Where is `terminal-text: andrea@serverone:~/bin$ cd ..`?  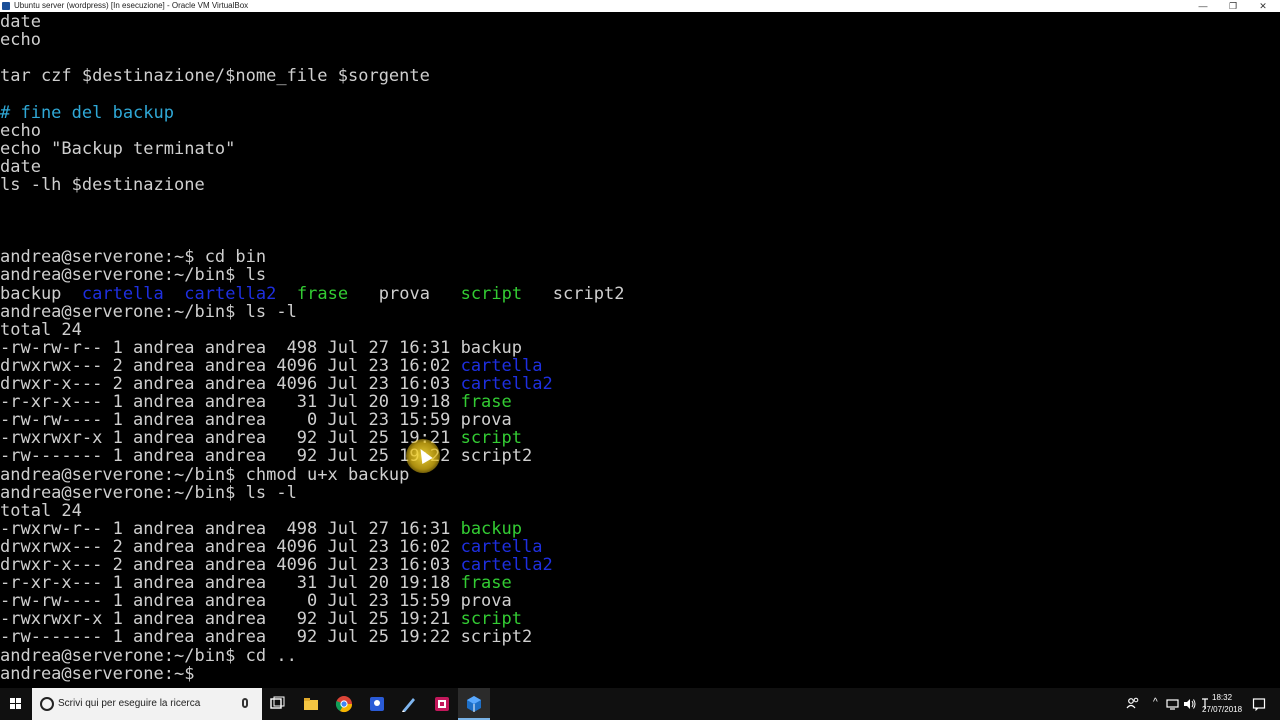 terminal-text: andrea@serverone:~/bin$ cd .. is located at coordinates (148, 655).